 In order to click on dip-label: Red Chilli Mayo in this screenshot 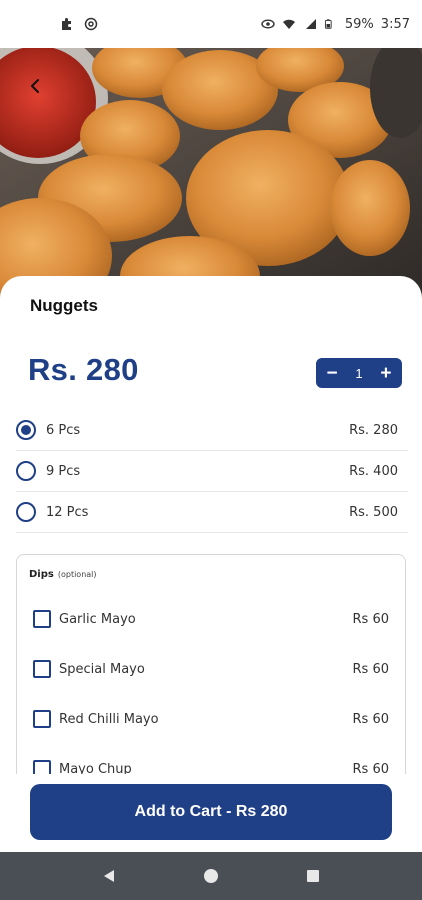, I will do `click(109, 719)`.